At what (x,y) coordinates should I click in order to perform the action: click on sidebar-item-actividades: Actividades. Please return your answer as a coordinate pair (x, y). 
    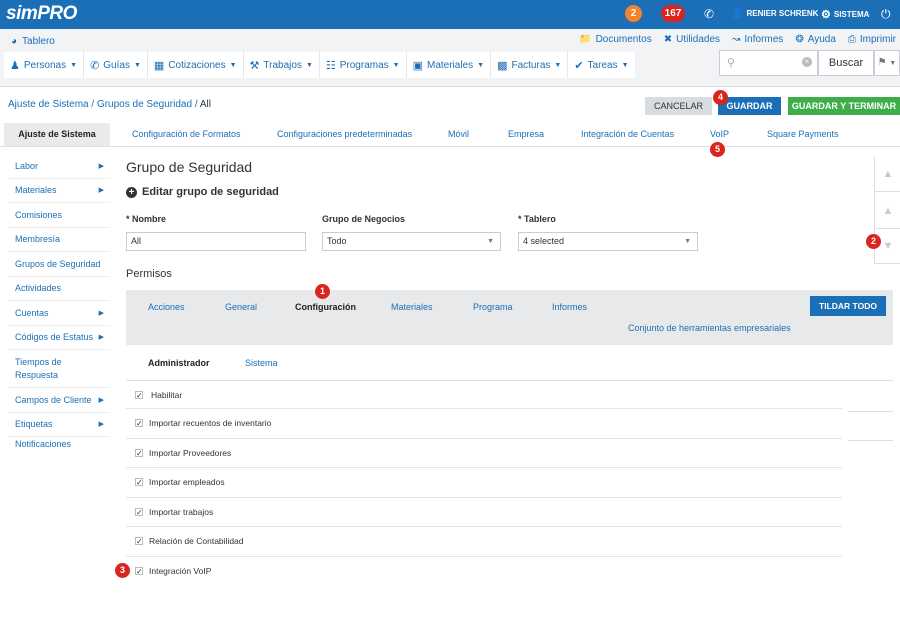
    Looking at the image, I should click on (59, 289).